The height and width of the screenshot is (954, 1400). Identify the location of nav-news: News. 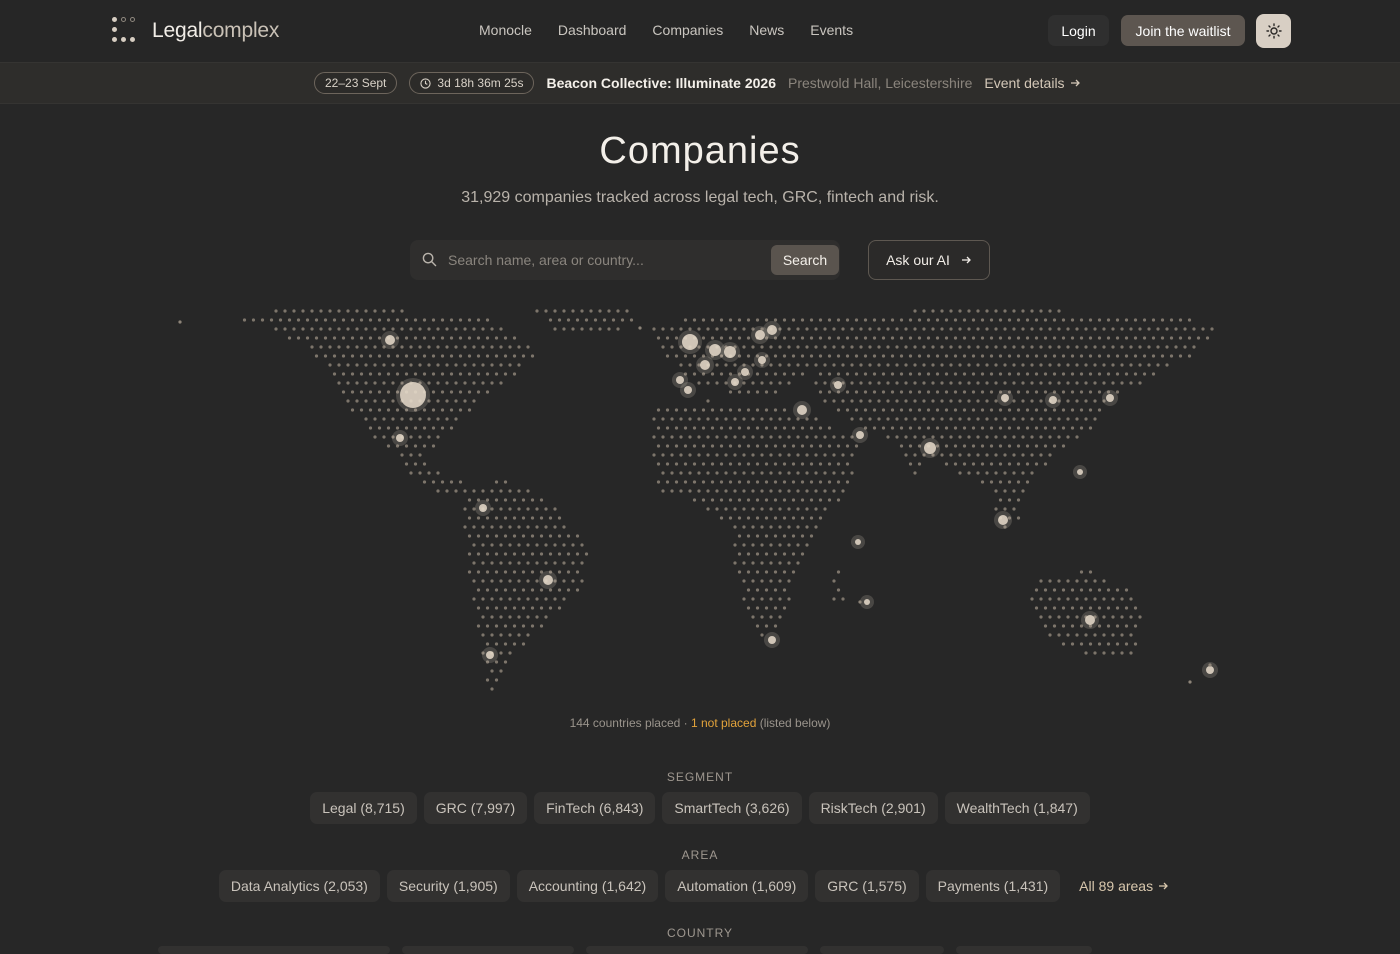
(766, 30).